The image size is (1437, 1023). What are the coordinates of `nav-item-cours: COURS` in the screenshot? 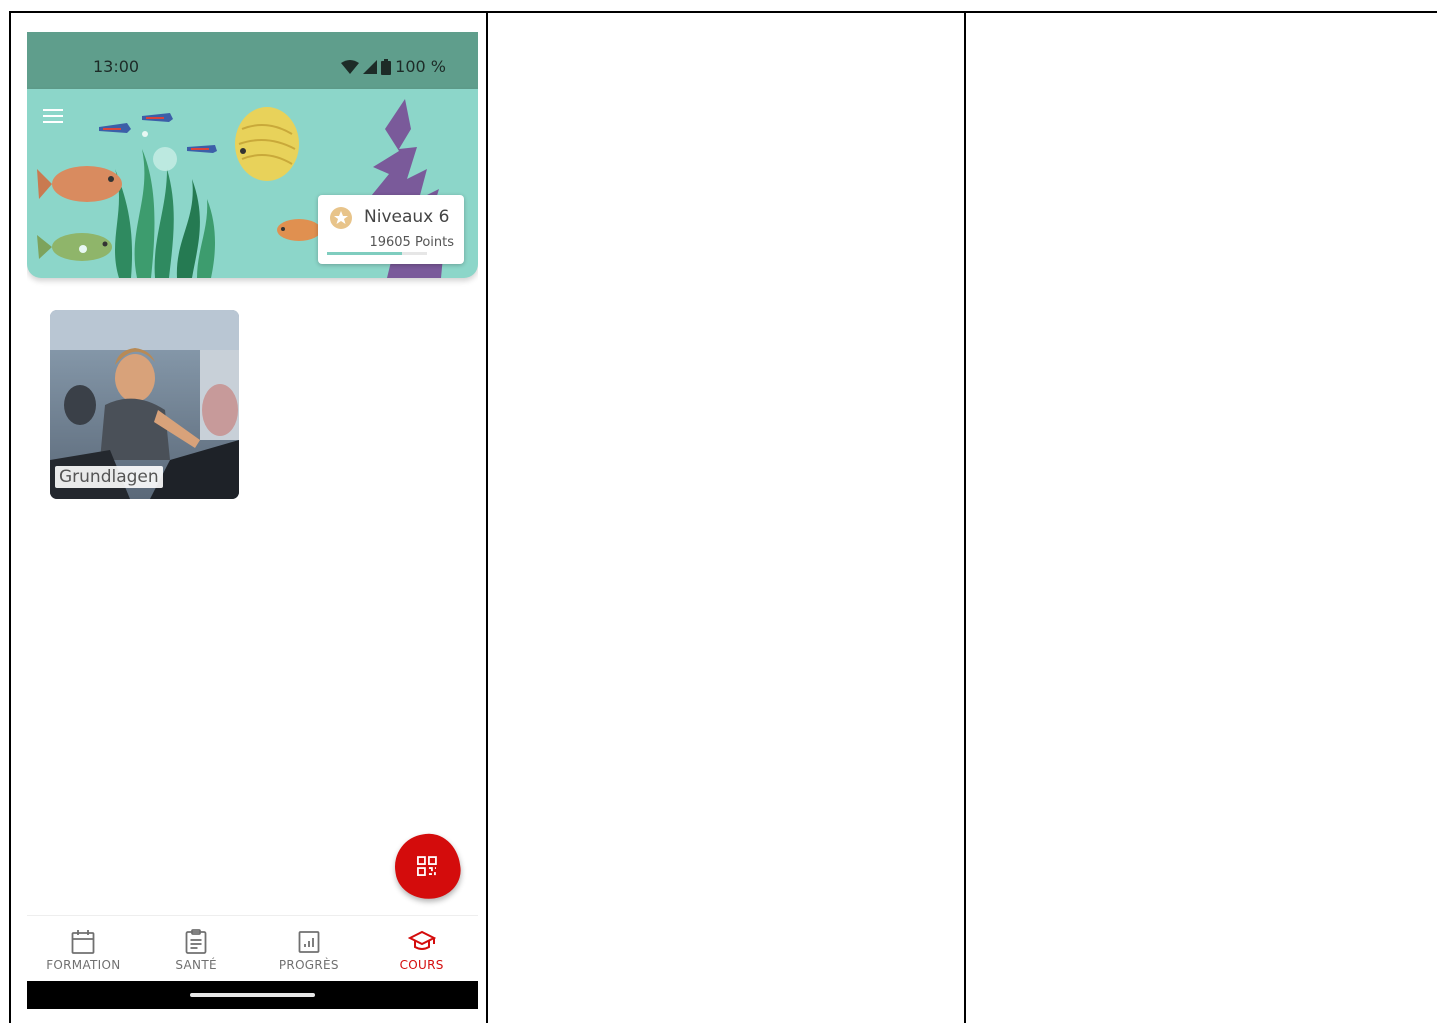 It's located at (421, 949).